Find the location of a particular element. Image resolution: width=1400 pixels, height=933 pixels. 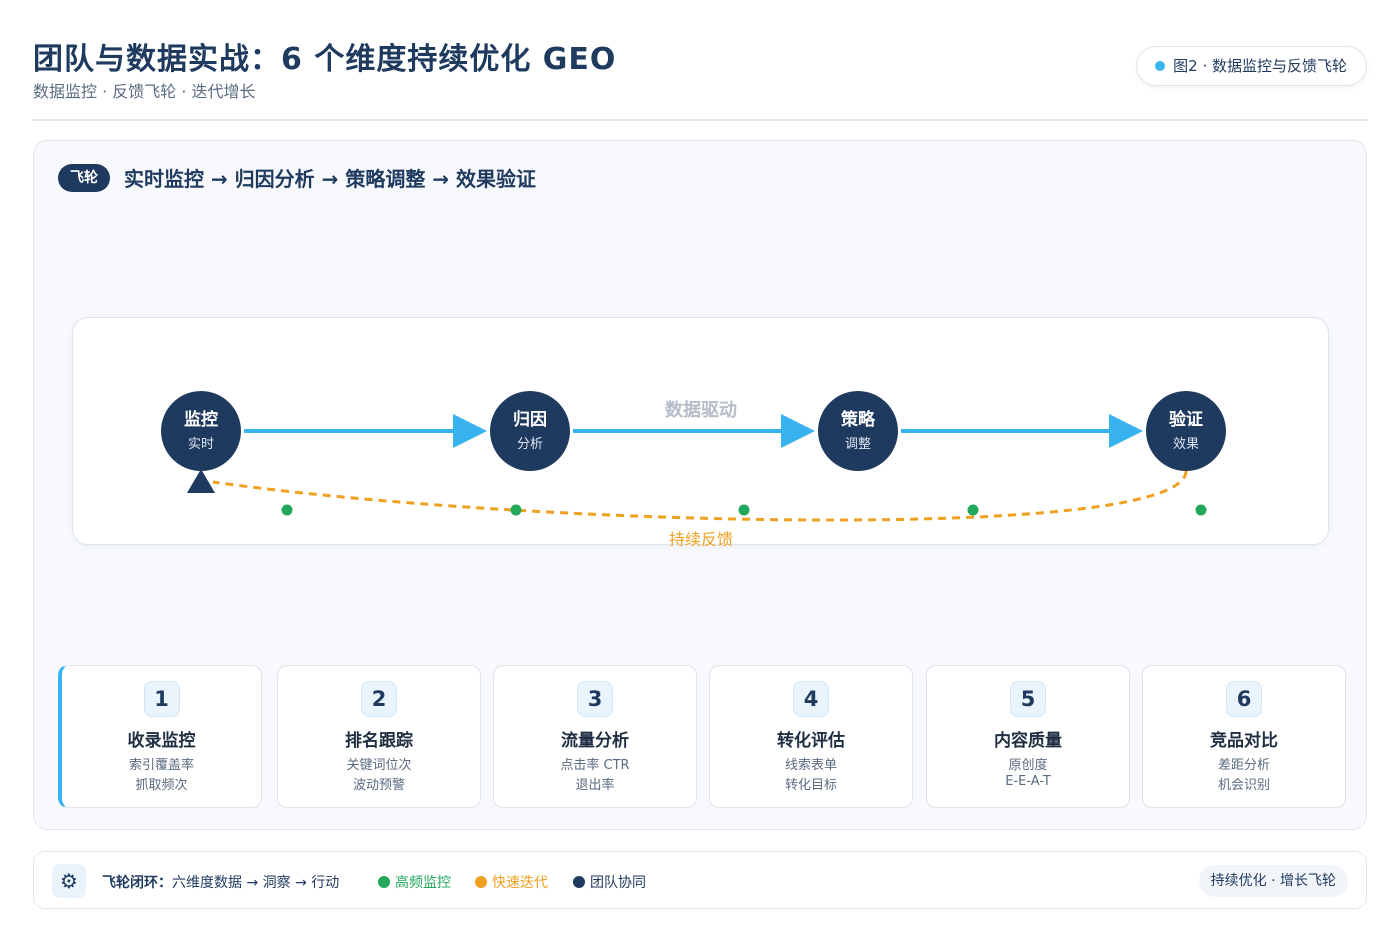

flow-node-subtitle: 实时 is located at coordinates (201, 444).